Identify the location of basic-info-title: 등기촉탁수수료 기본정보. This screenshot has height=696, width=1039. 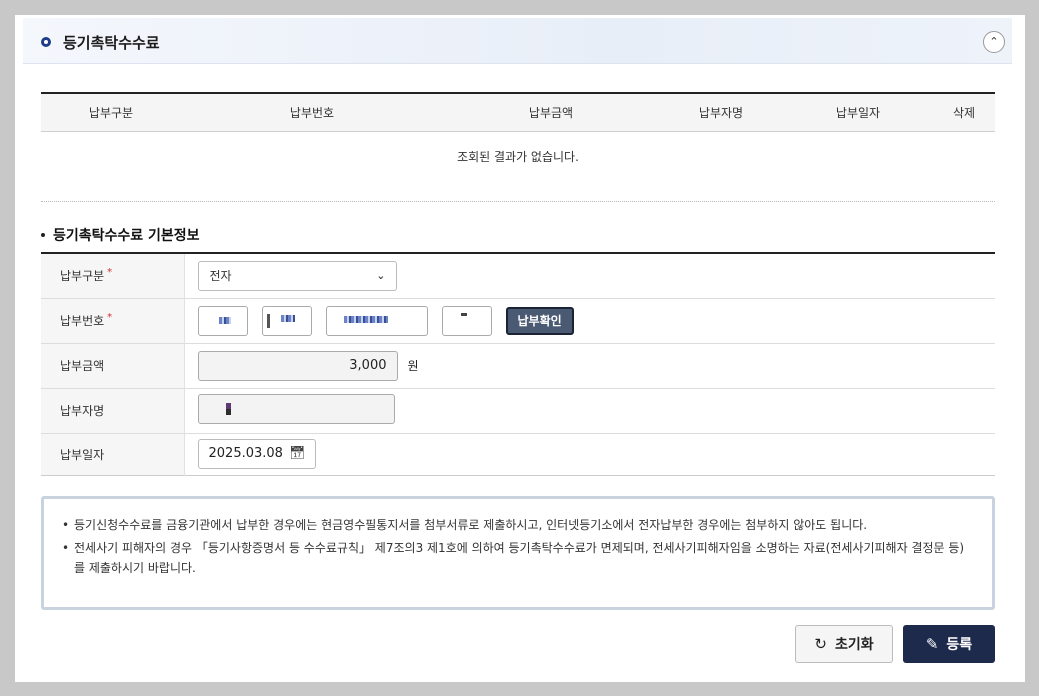
(120, 235).